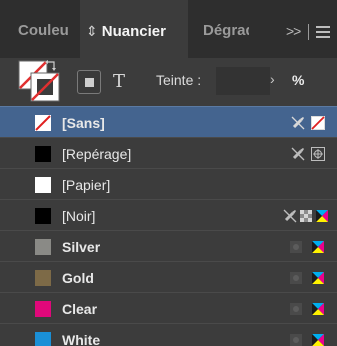 This screenshot has height=346, width=337. I want to click on tint-arrow-icon: ›, so click(272, 79).